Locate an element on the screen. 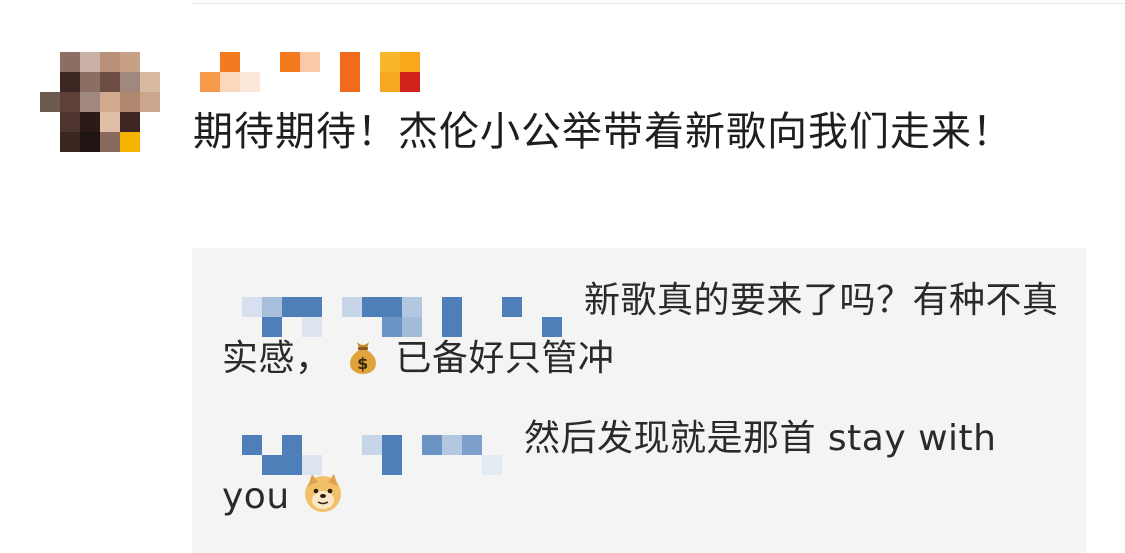 Image resolution: width=1125 pixels, height=553 pixels. comment-text: 期待期待！杰伦小公举带着新歌向我们走来！ is located at coordinates (603, 132).